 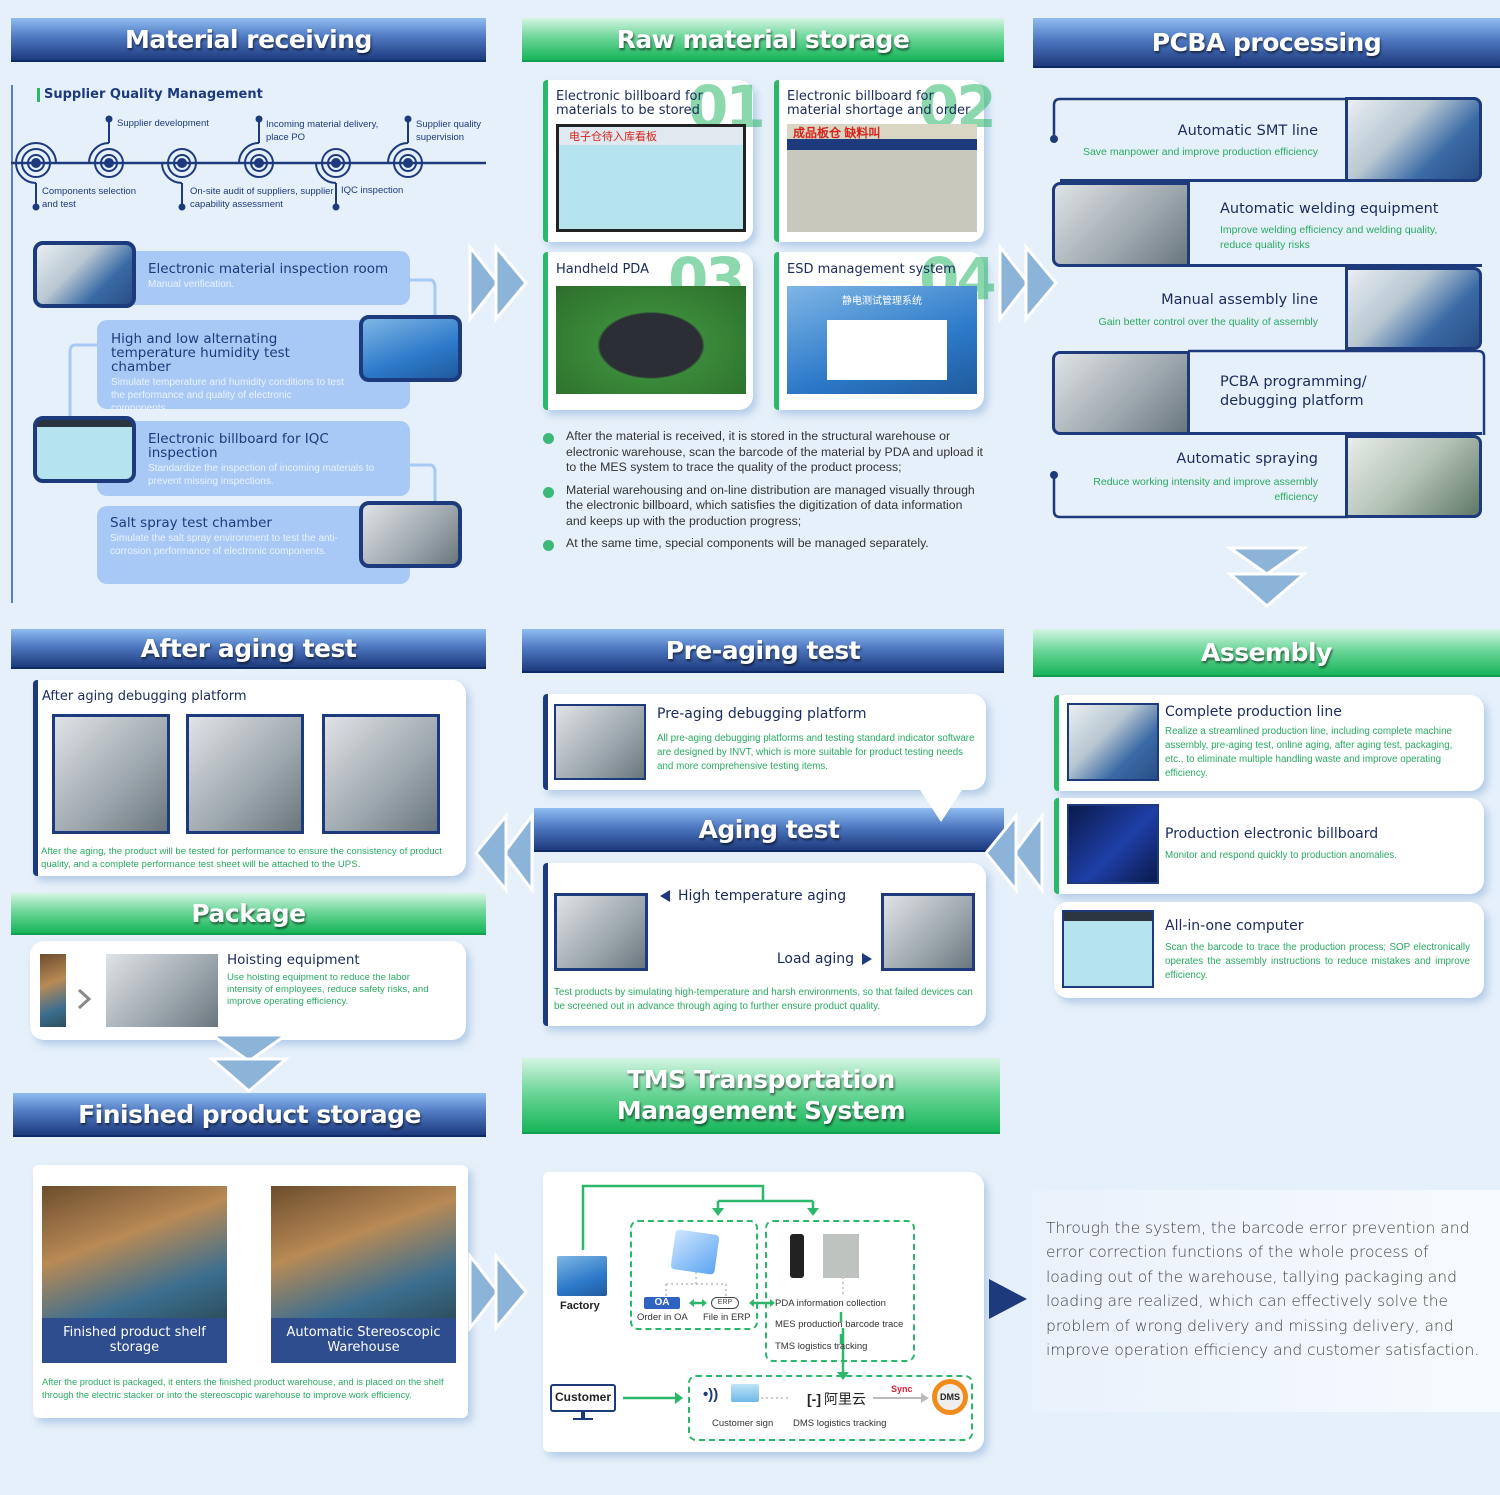 I want to click on welding-equipment-photo, so click(x=1121, y=224).